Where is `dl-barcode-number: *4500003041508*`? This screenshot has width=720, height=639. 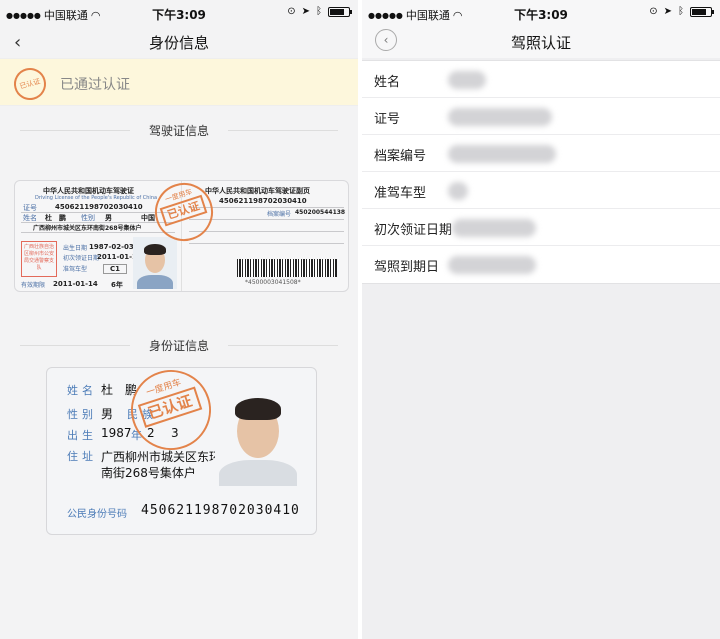
dl-barcode-number: *4500003041508* is located at coordinates (273, 282).